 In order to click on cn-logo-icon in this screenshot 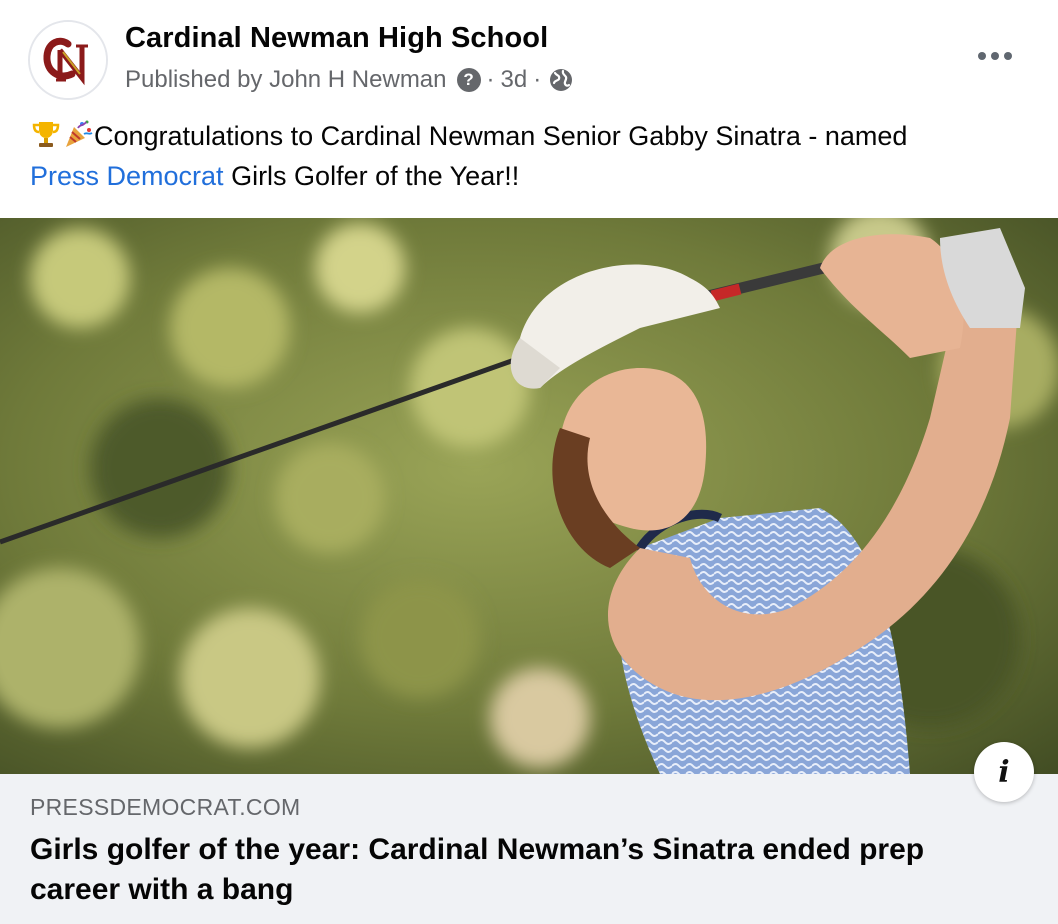, I will do `click(68, 60)`.